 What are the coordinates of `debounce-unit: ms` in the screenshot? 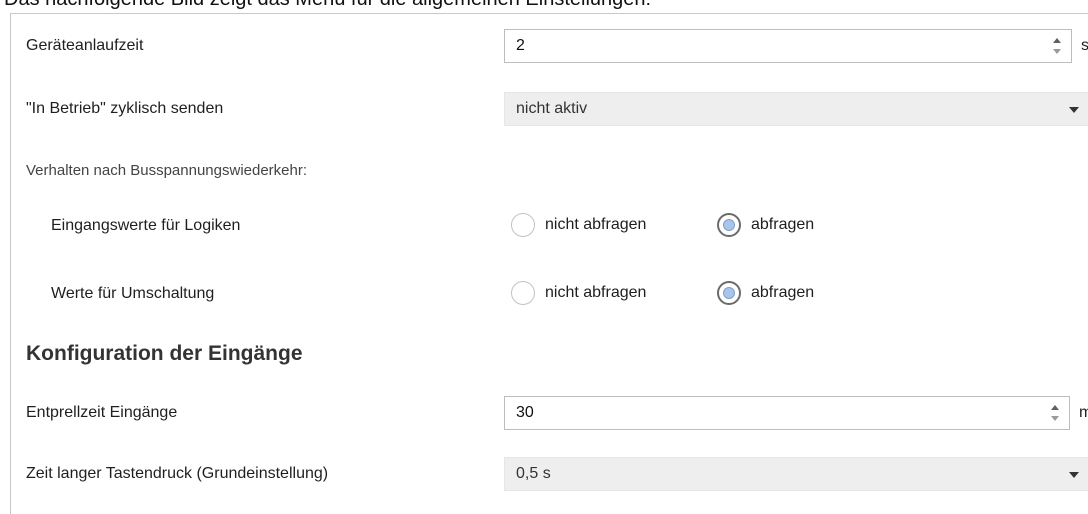 It's located at (1083, 412).